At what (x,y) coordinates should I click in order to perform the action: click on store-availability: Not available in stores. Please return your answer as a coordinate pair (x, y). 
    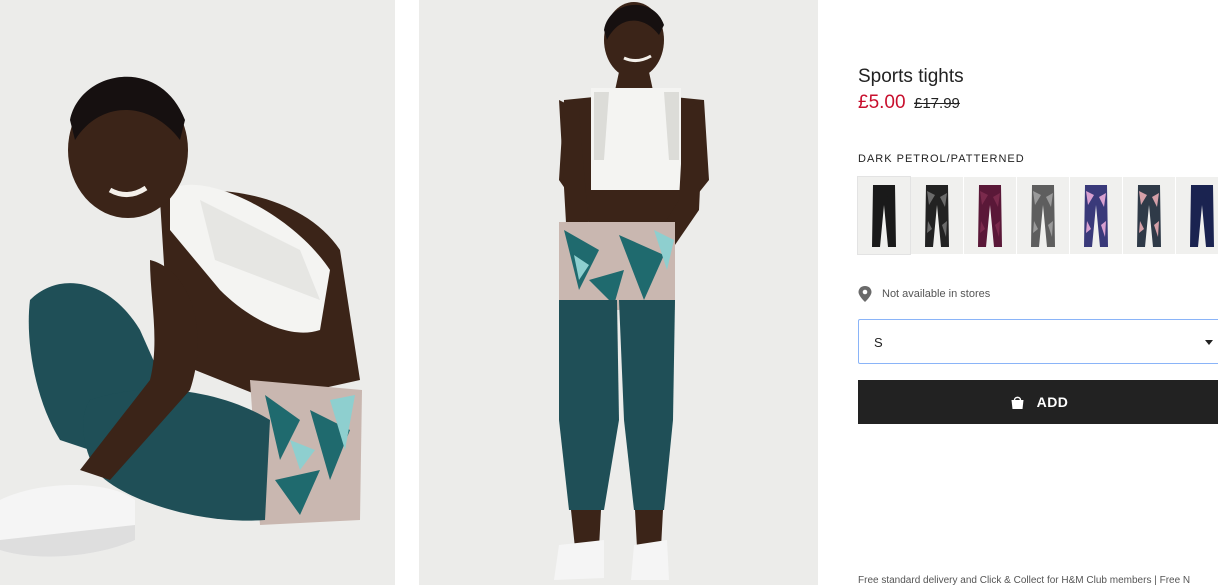
    Looking at the image, I should click on (924, 294).